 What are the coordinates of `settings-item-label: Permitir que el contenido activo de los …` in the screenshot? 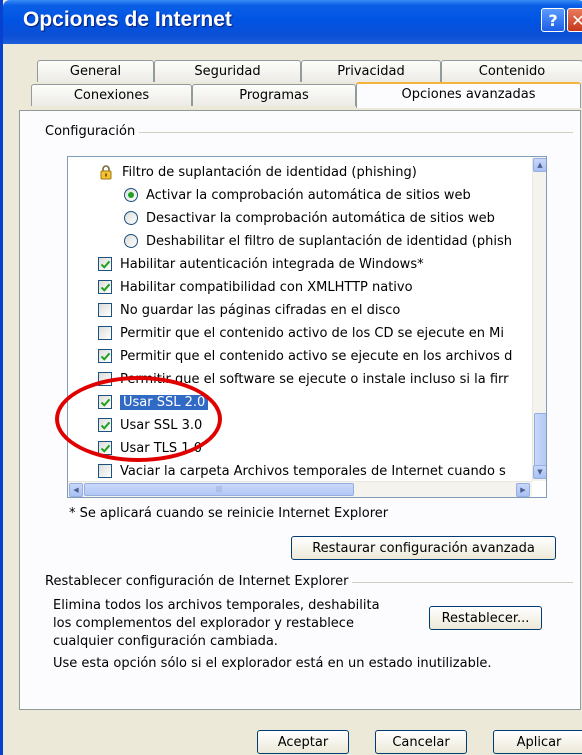 It's located at (312, 333).